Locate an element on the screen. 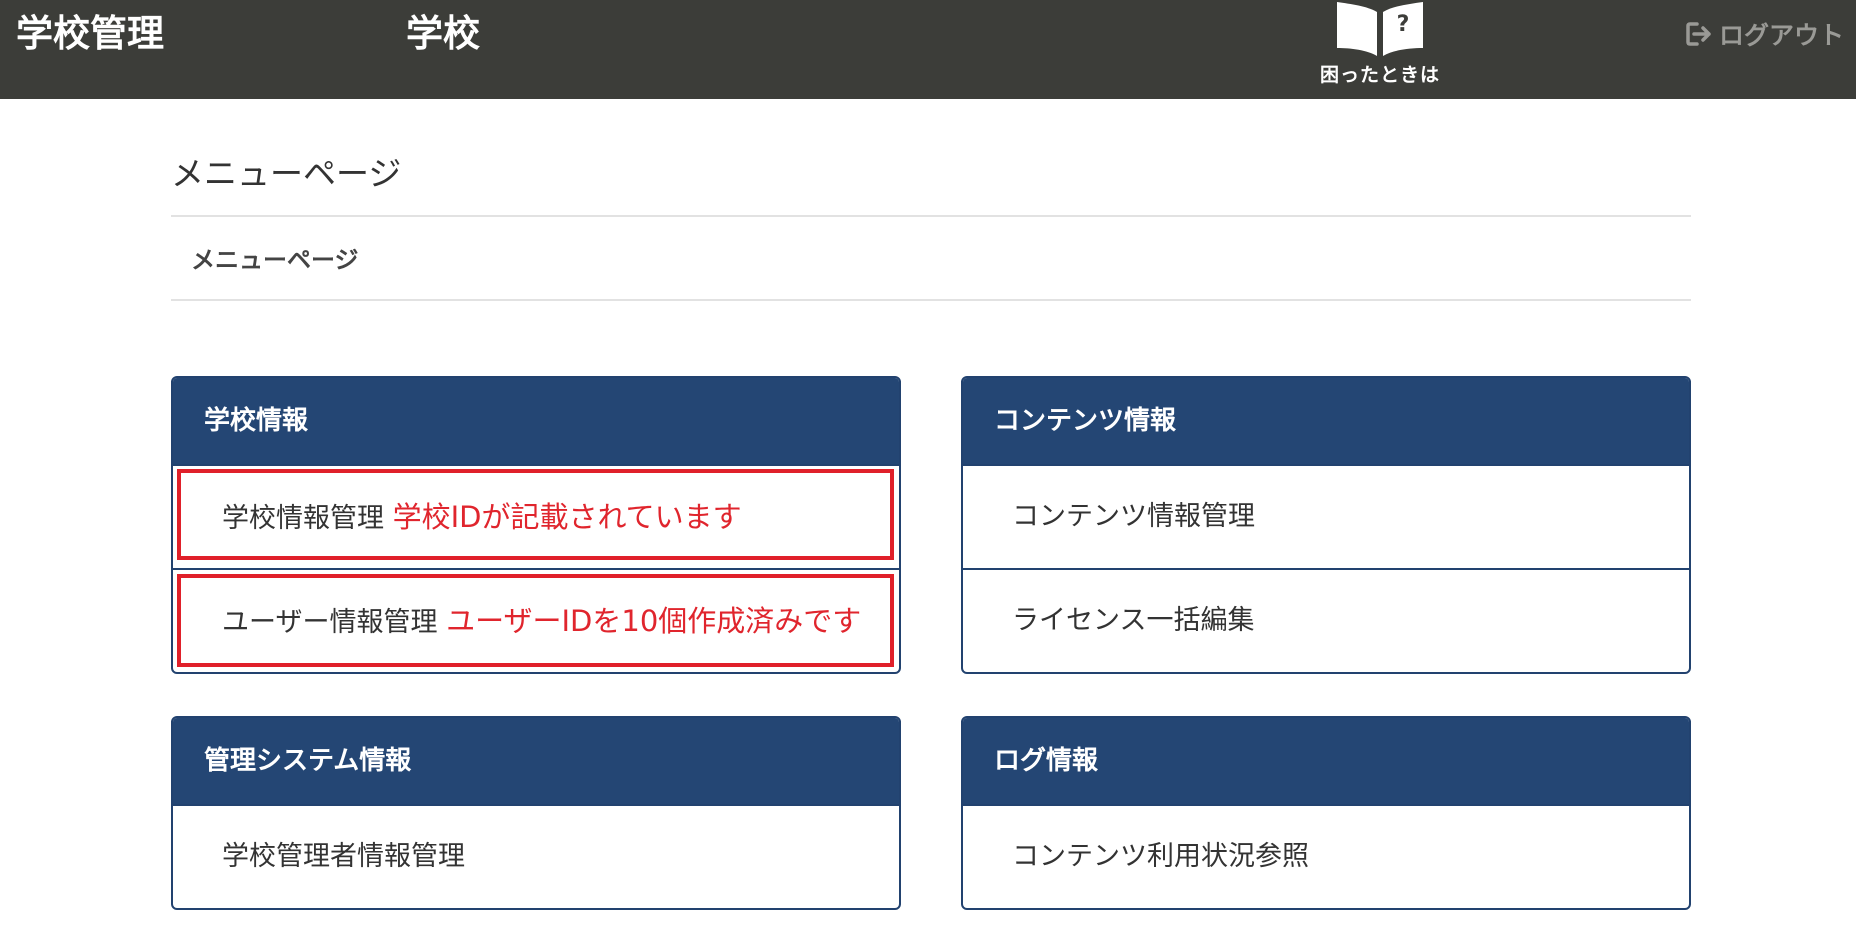  menu-item-label: コンテンツ利用状況参照 is located at coordinates (1160, 856).